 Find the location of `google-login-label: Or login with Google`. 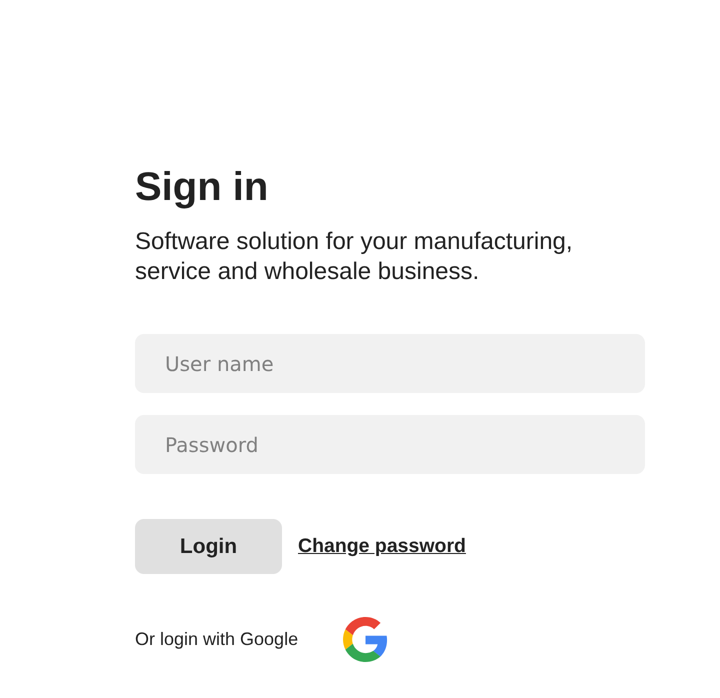

google-login-label: Or login with Google is located at coordinates (216, 639).